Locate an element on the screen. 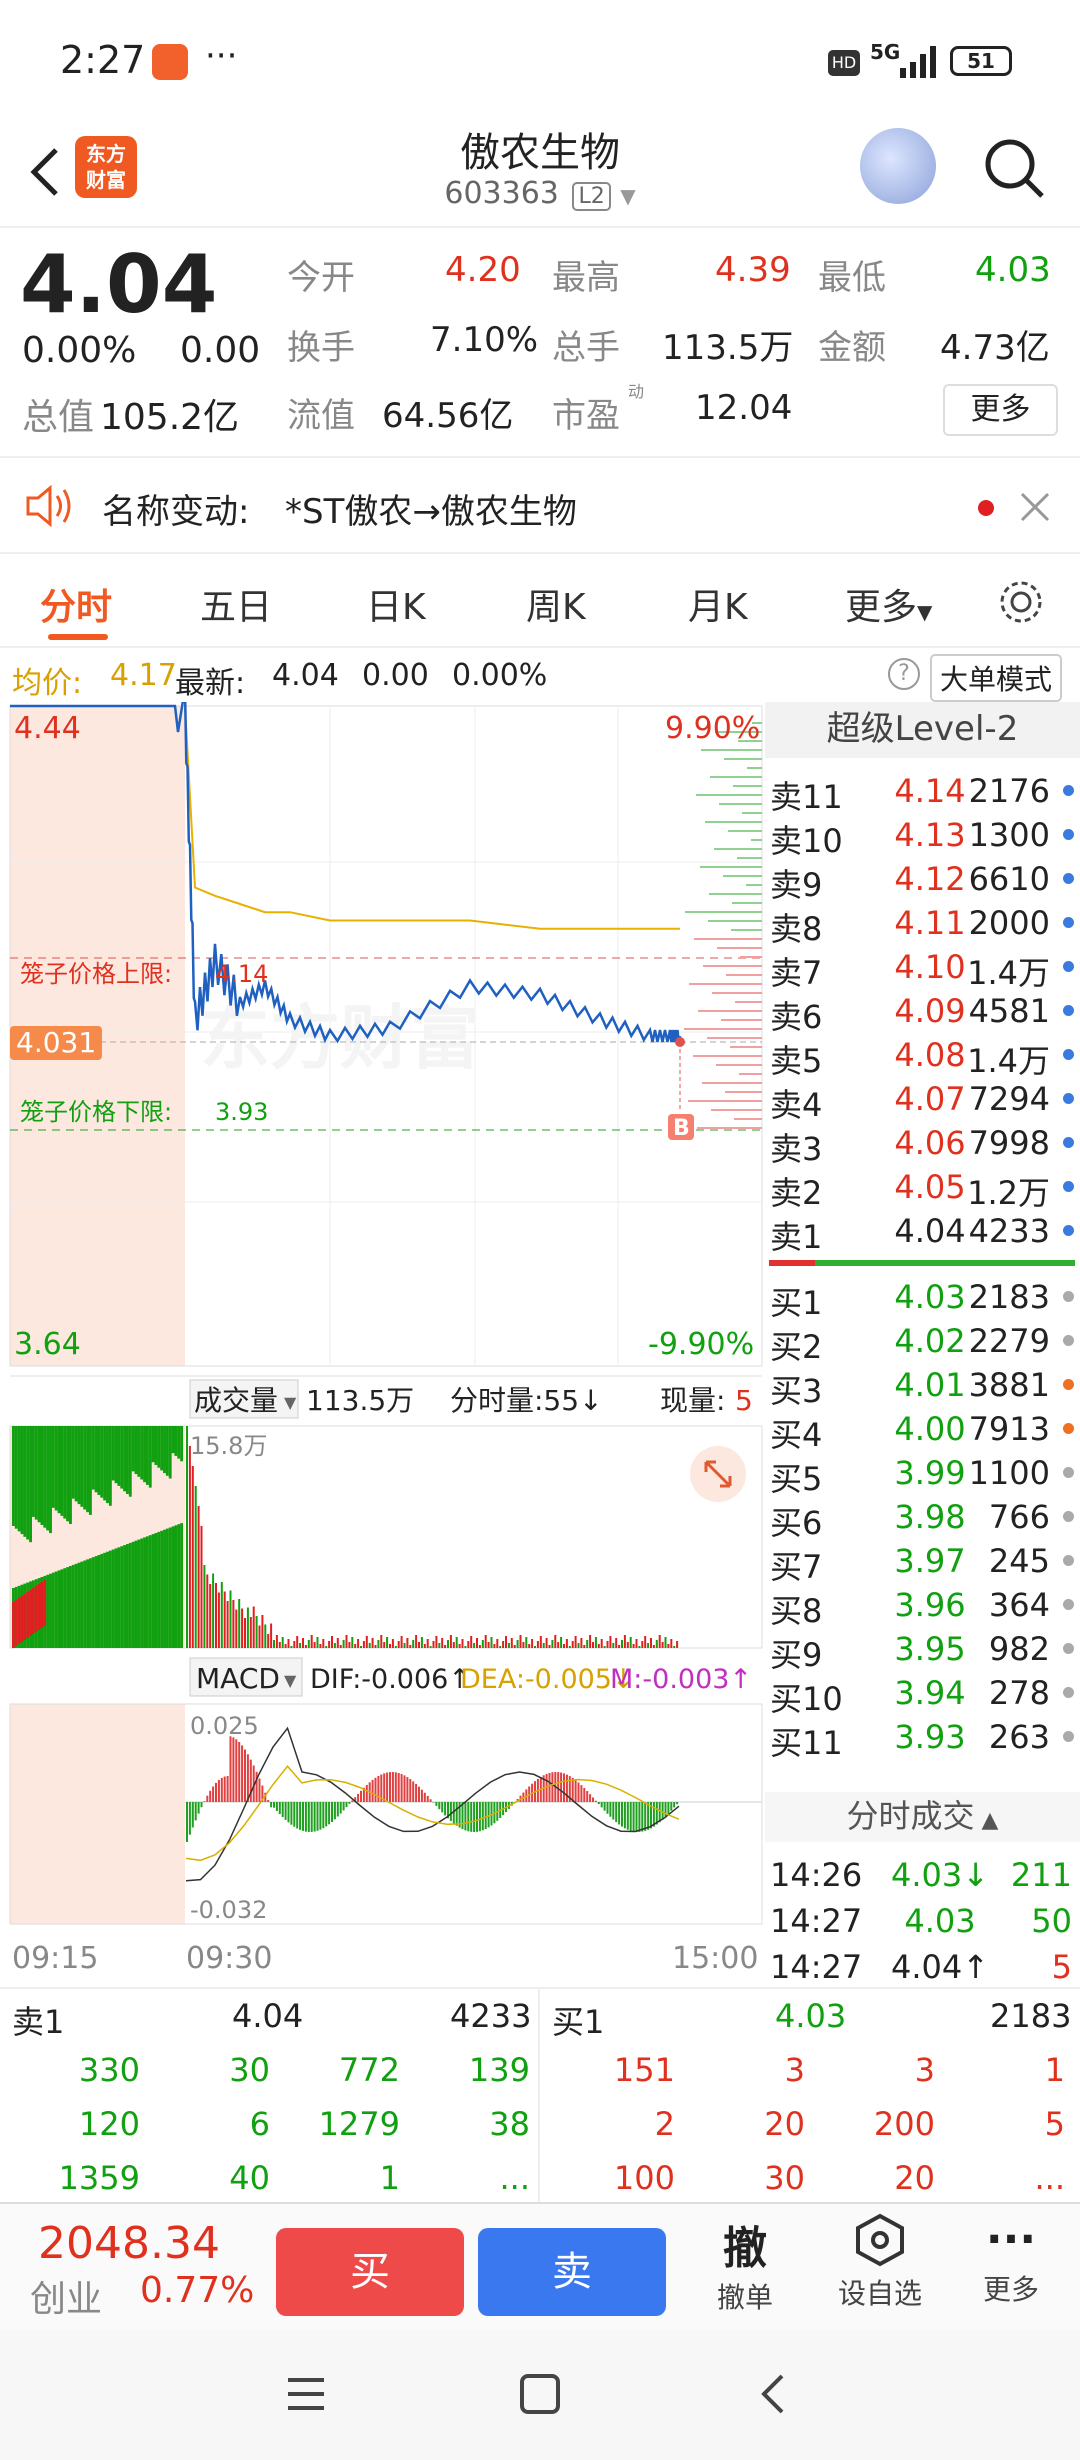 This screenshot has width=1080, height=2460. avg-value: 4.17 is located at coordinates (143, 675).